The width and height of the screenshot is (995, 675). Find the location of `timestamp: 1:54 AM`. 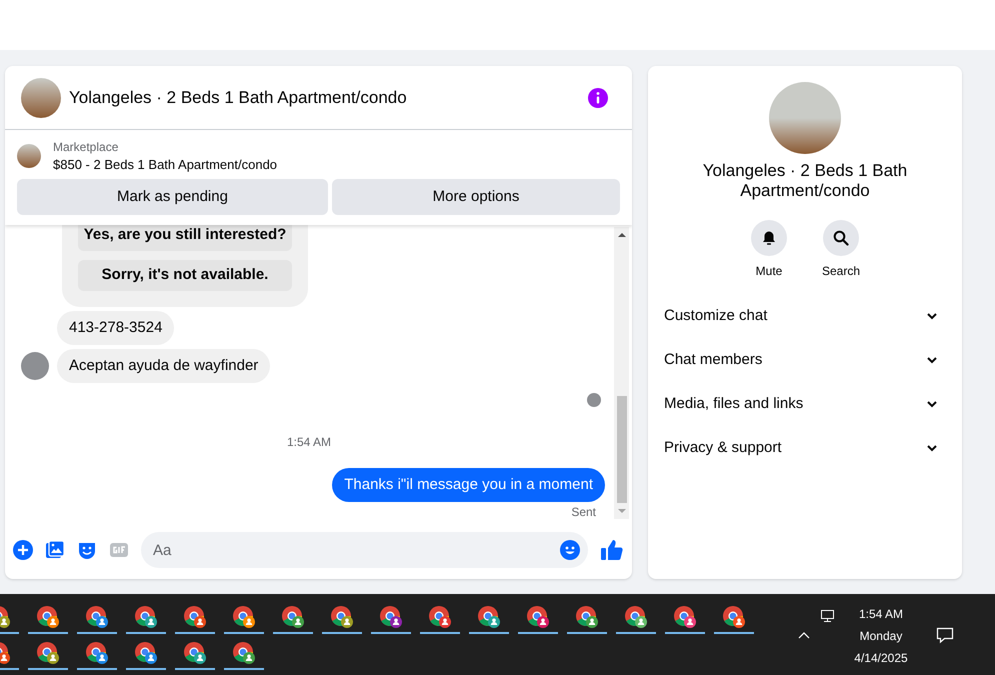

timestamp: 1:54 AM is located at coordinates (309, 442).